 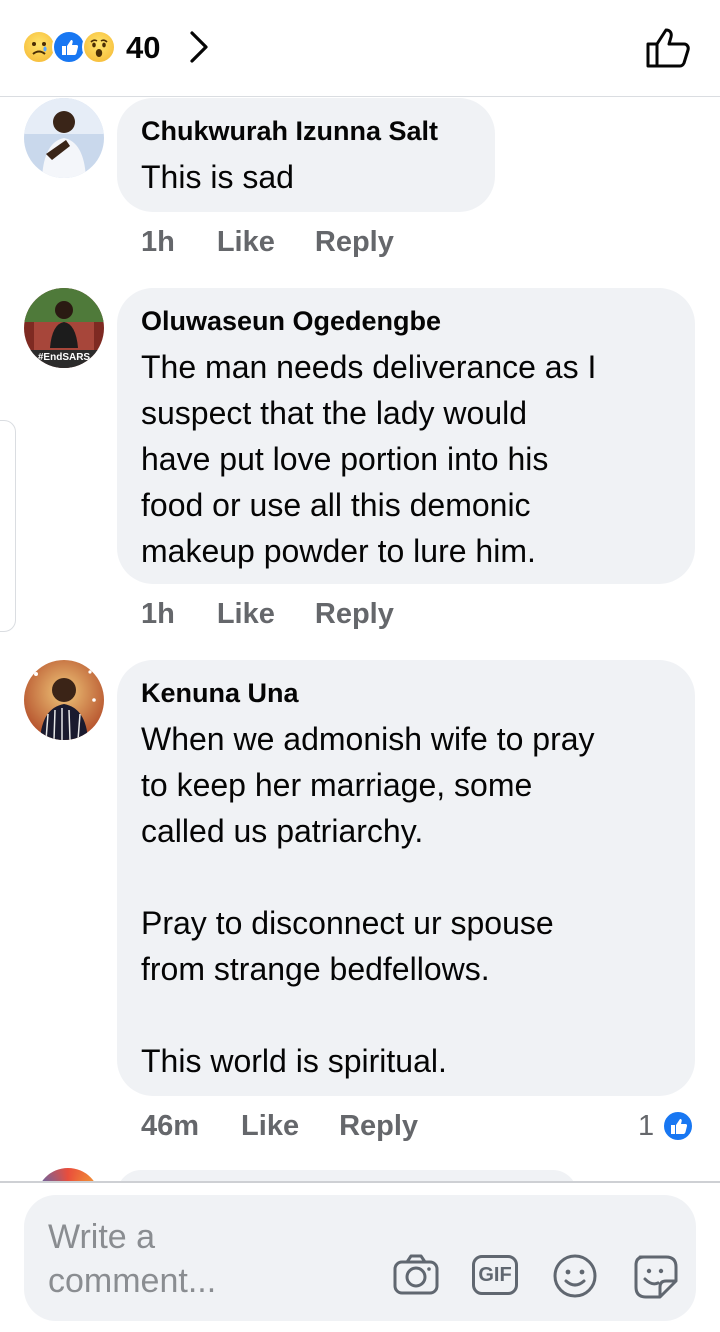 What do you see at coordinates (306, 131) in the screenshot?
I see `comment-author: Chukwurah Izunna Salt` at bounding box center [306, 131].